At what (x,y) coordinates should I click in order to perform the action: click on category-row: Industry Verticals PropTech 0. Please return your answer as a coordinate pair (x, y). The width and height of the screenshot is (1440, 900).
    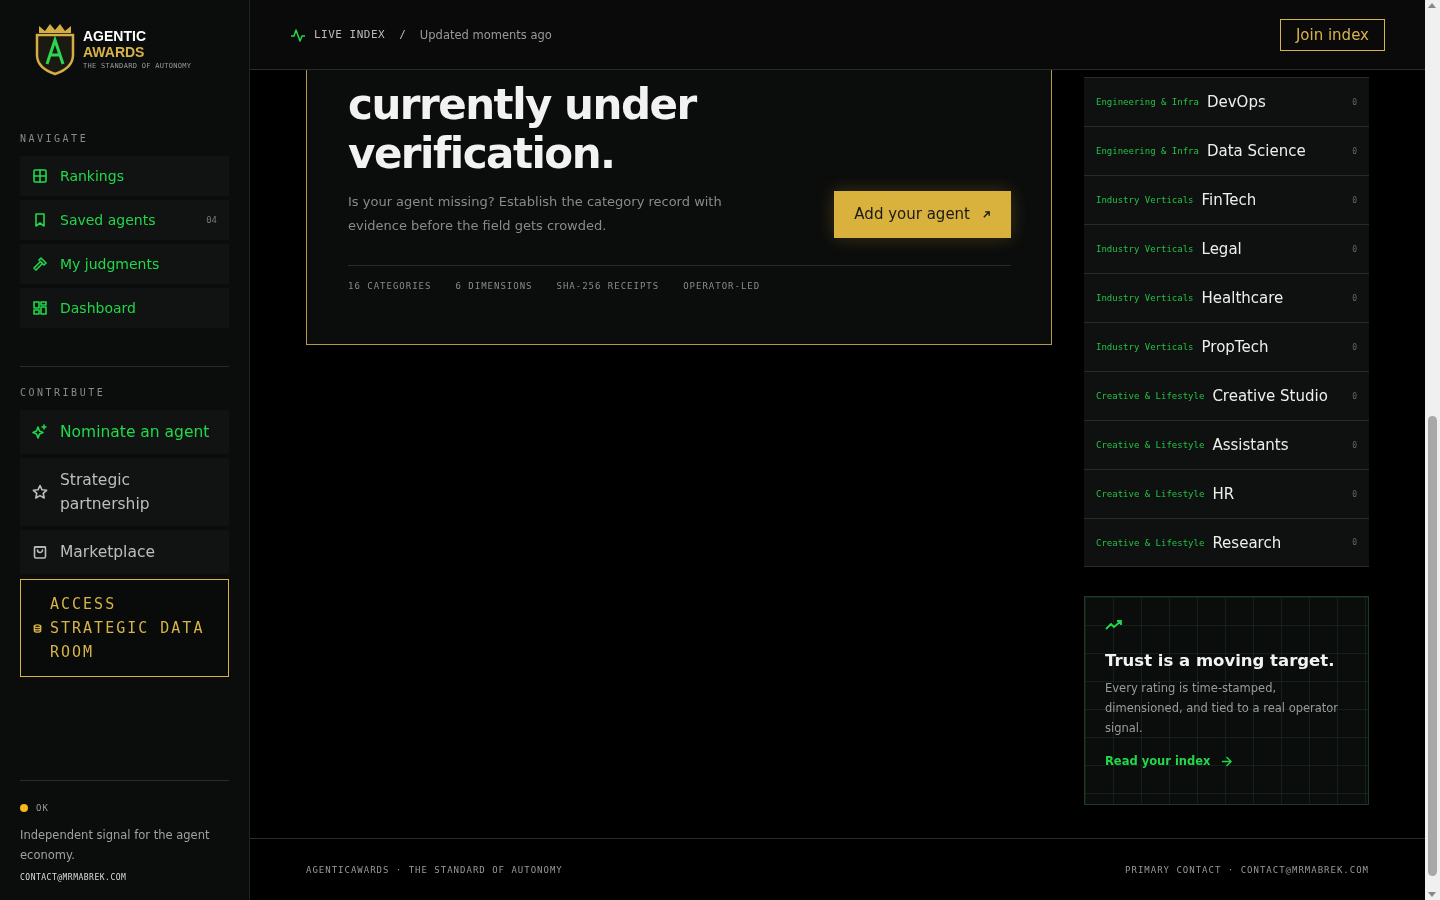
    Looking at the image, I should click on (1226, 346).